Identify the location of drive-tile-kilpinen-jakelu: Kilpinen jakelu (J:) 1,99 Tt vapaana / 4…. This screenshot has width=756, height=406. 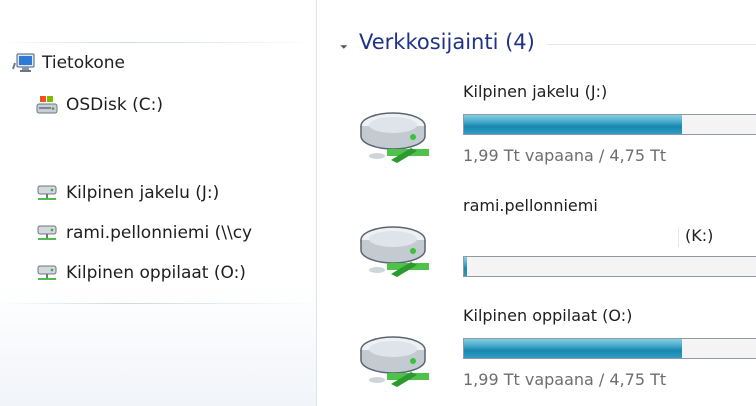
(556, 137).